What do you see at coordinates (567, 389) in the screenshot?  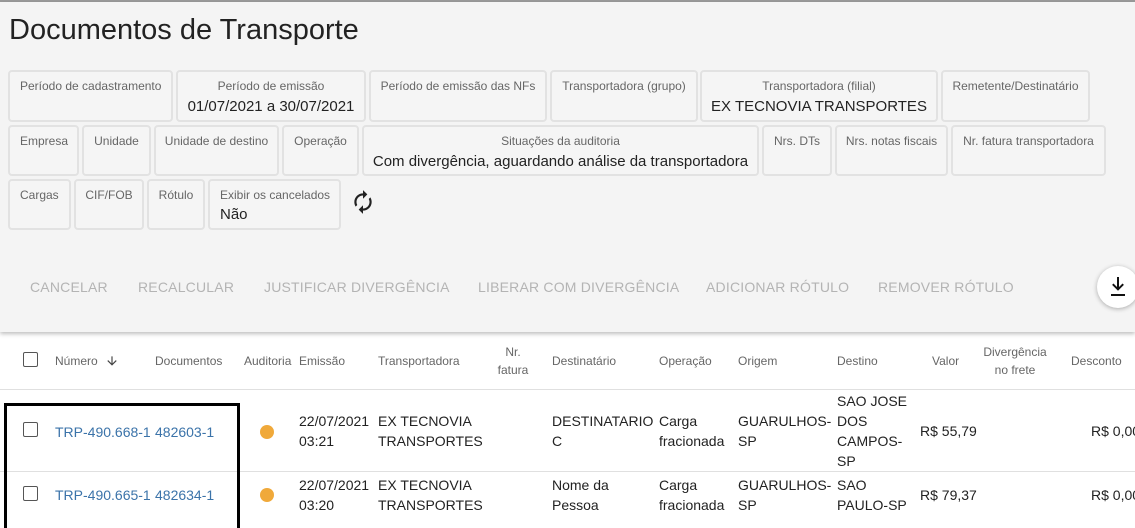 I see `header-divider` at bounding box center [567, 389].